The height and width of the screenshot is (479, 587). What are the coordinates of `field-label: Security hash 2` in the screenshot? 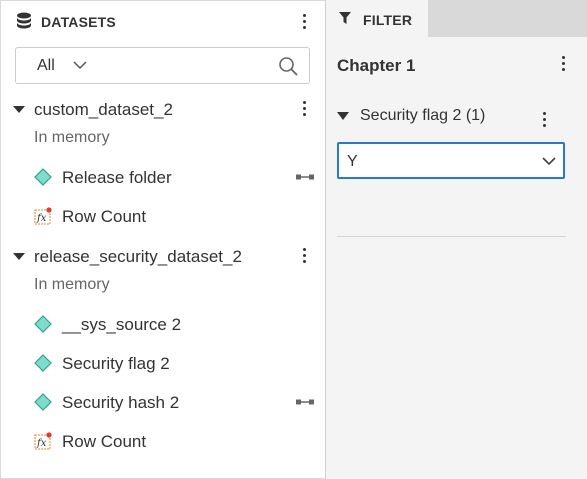 It's located at (121, 402).